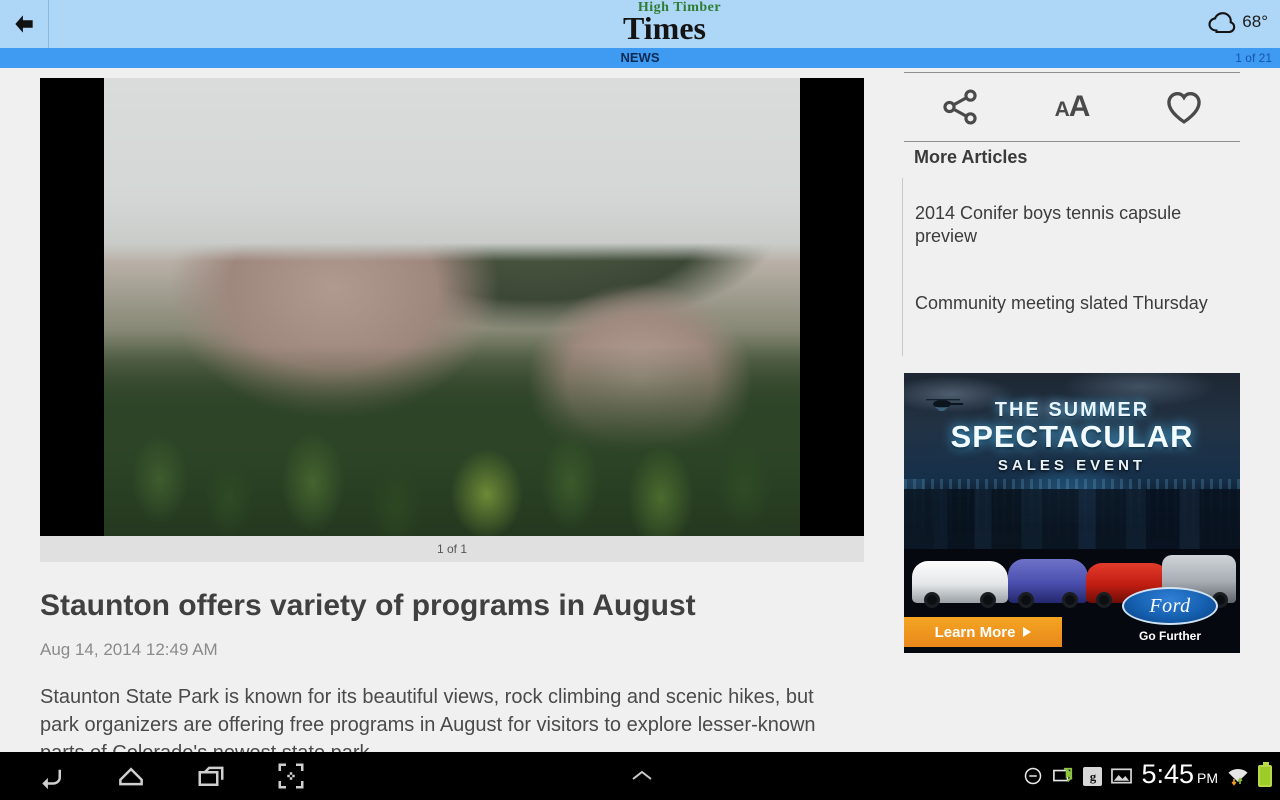  I want to click on chevron-up-icon, so click(642, 775).